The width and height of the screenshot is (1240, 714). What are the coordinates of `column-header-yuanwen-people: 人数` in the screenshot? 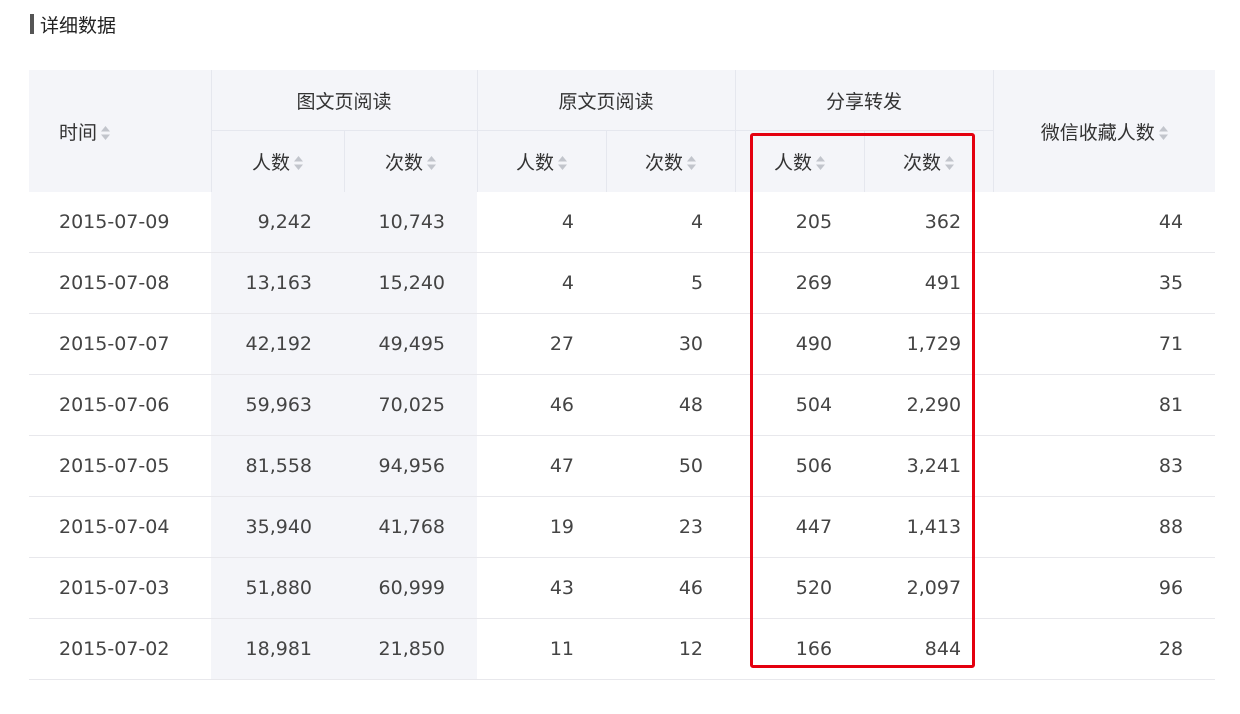 It's located at (541, 161).